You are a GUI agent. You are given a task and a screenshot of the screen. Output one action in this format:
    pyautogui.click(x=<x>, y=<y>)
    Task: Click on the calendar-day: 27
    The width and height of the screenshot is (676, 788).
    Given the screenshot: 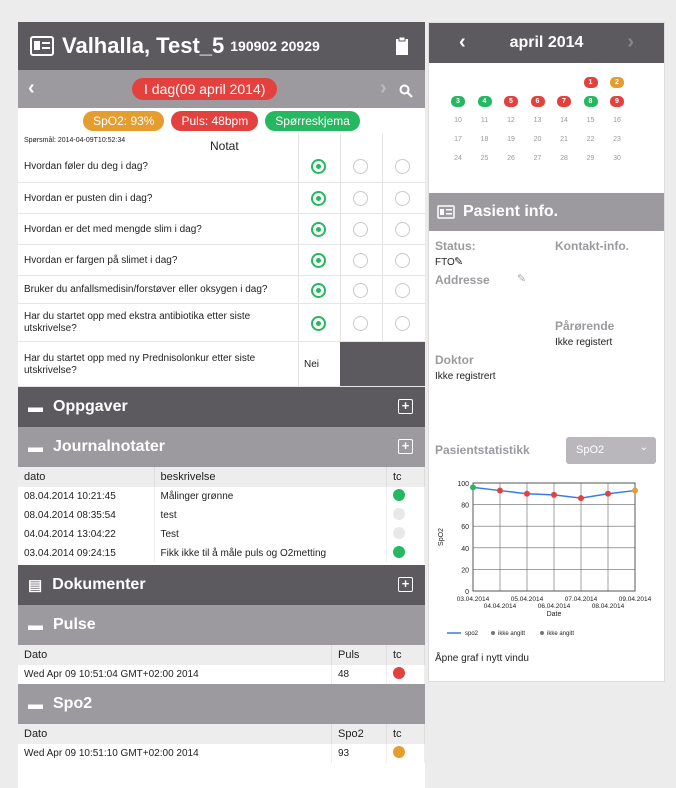 What is the action you would take?
    pyautogui.click(x=538, y=158)
    